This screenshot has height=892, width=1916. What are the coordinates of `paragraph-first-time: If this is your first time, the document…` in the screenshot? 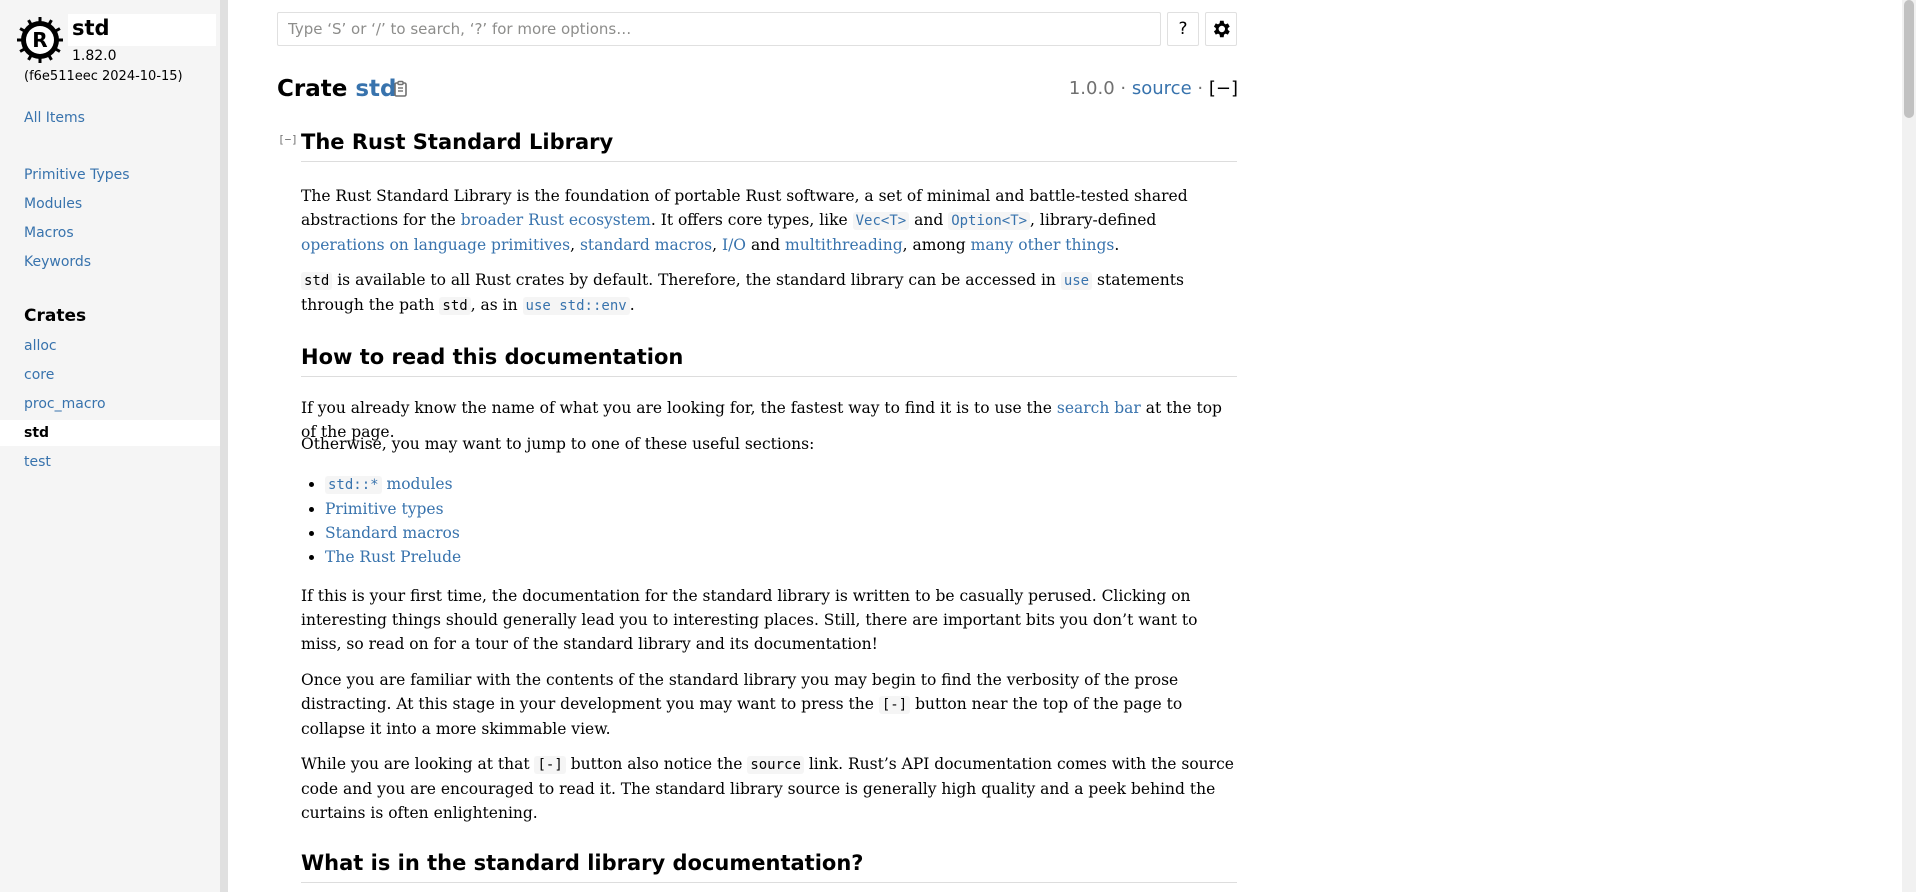 It's located at (749, 620).